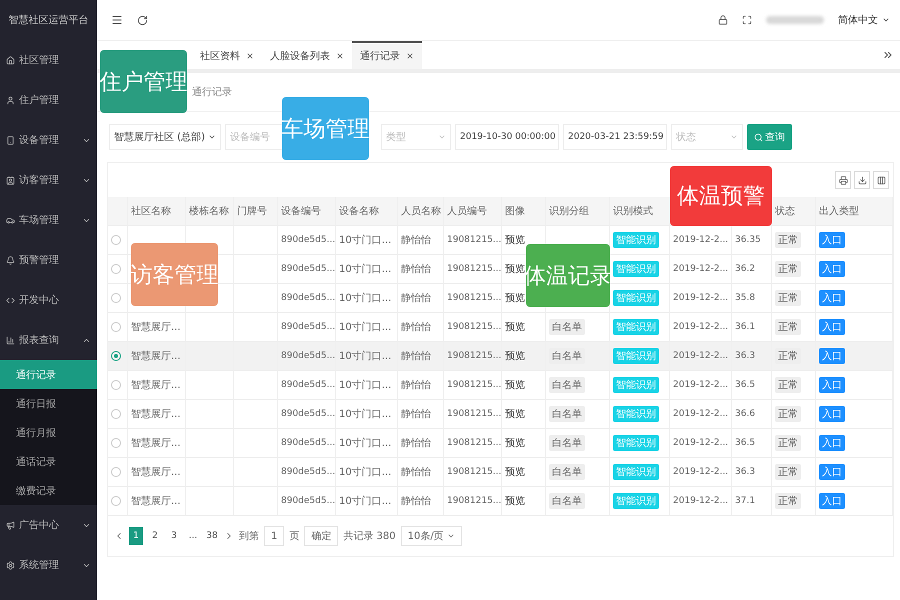 This screenshot has width=900, height=600. I want to click on sidebar-item: 预警管理, so click(48, 260).